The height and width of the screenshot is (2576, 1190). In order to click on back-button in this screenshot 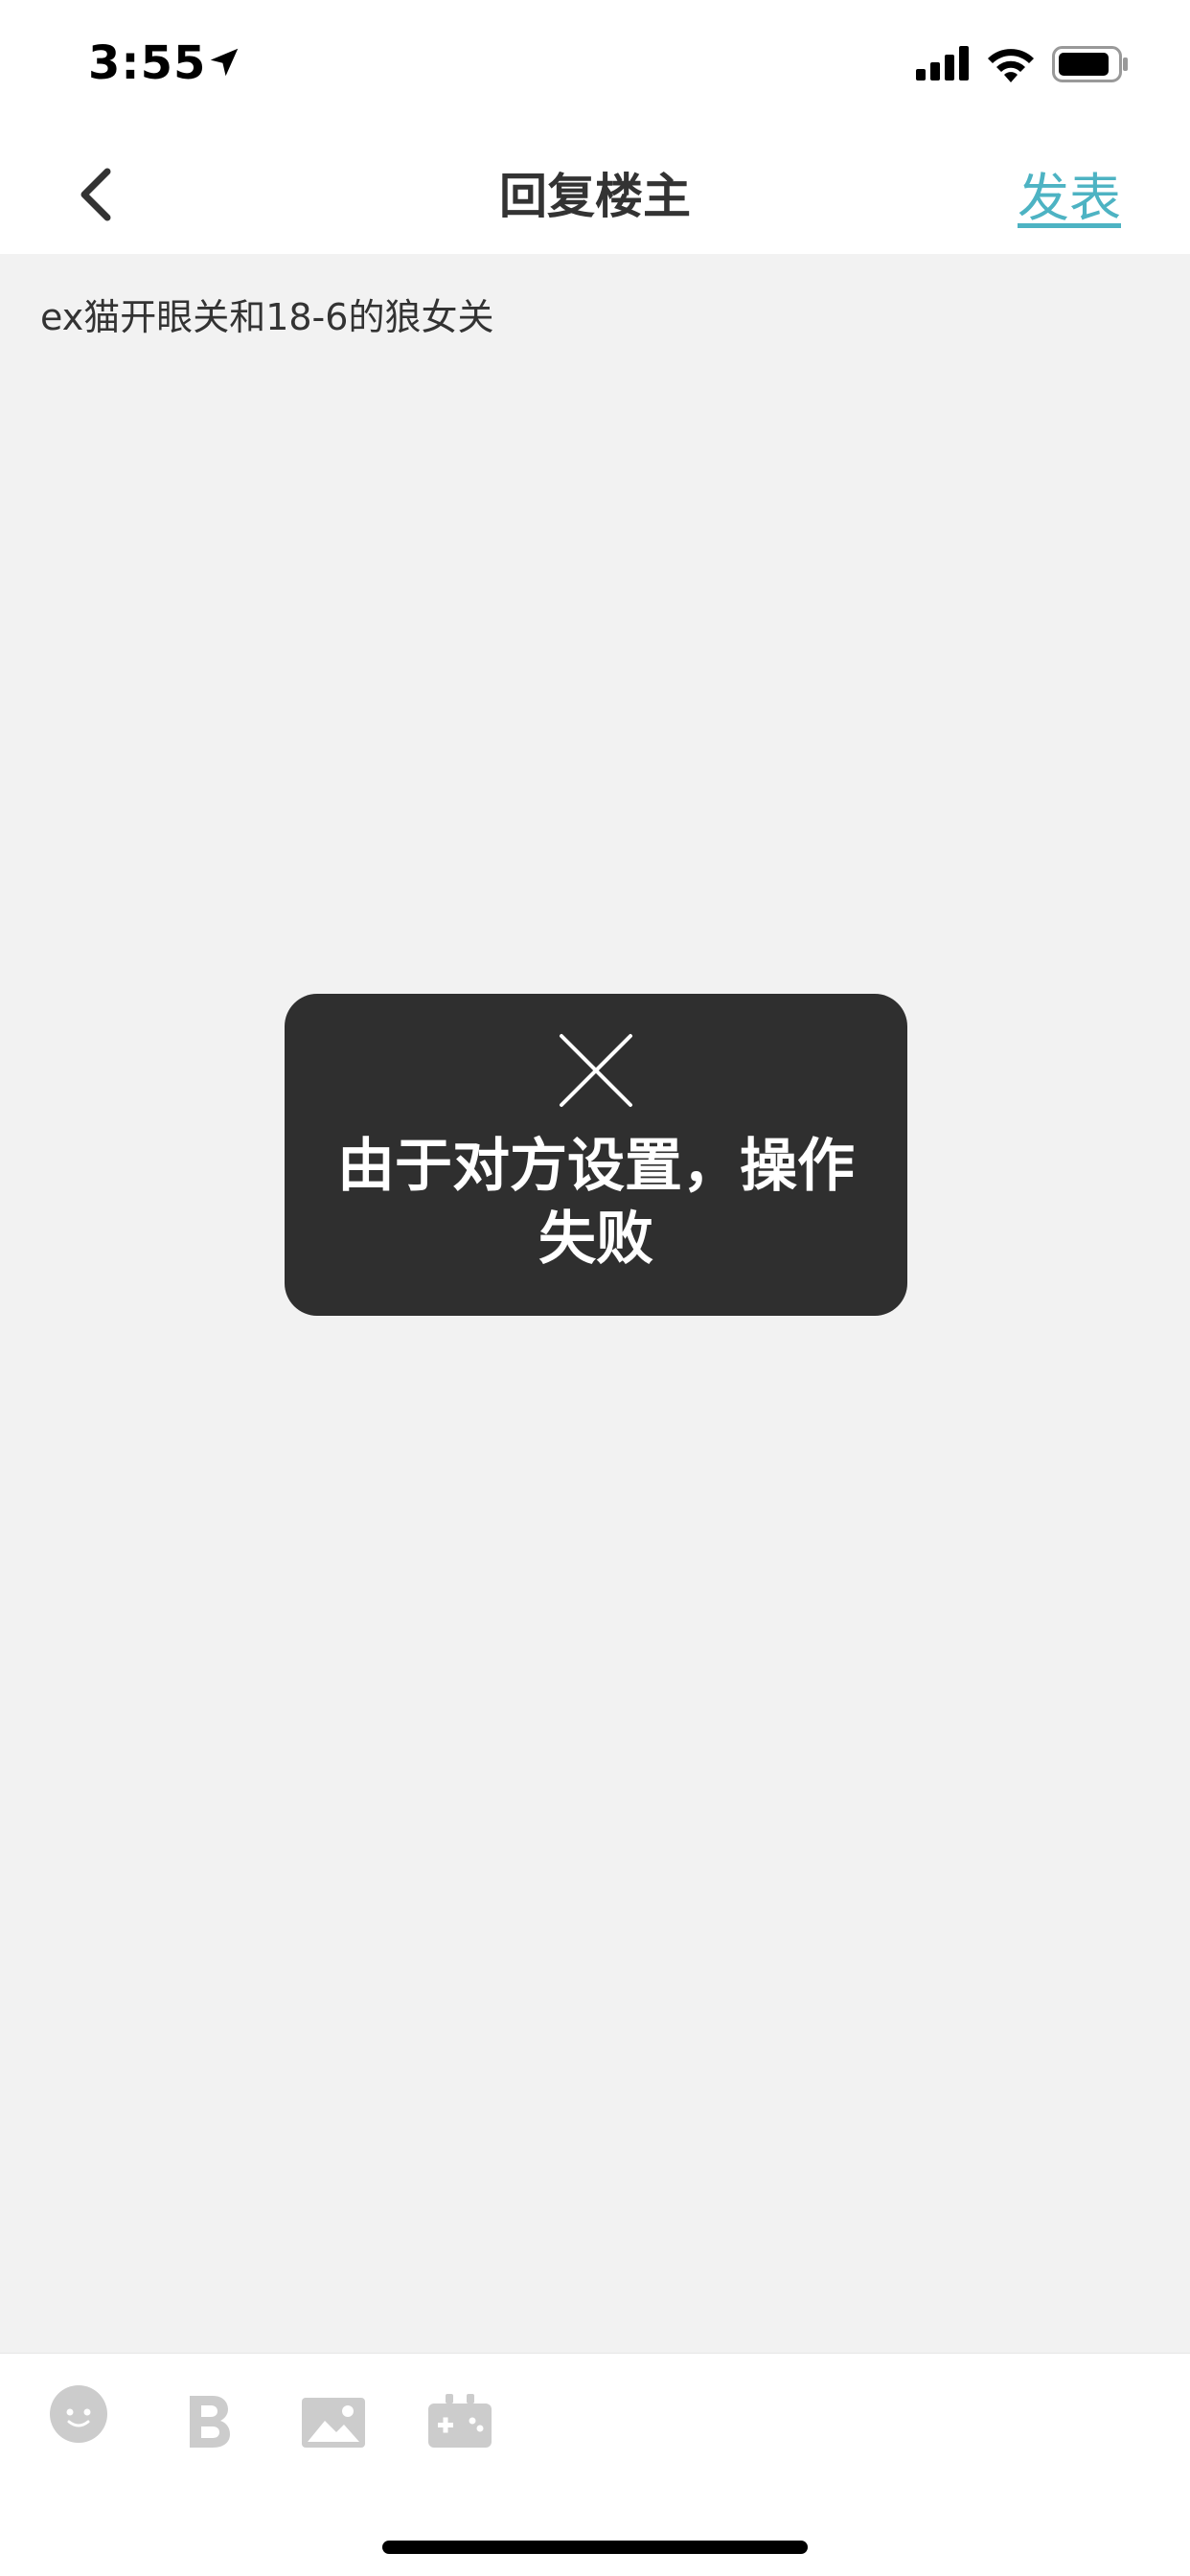, I will do `click(95, 194)`.